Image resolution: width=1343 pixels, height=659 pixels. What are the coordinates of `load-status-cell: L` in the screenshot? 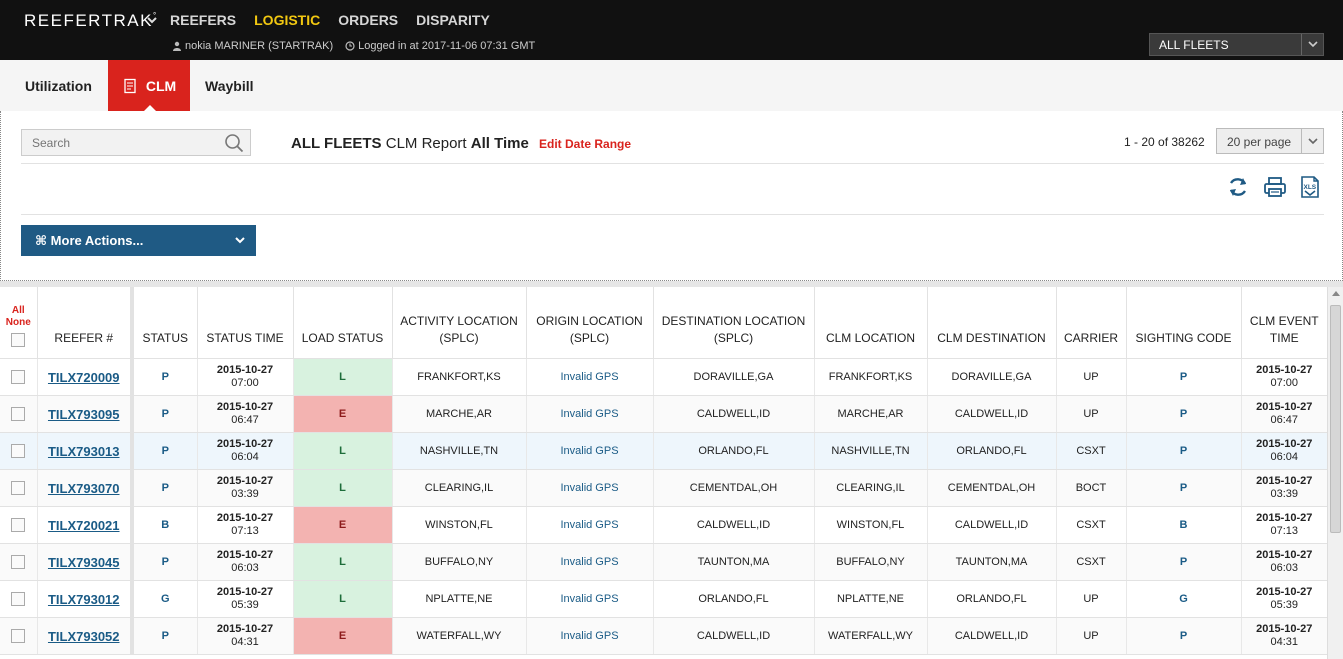 It's located at (342, 451).